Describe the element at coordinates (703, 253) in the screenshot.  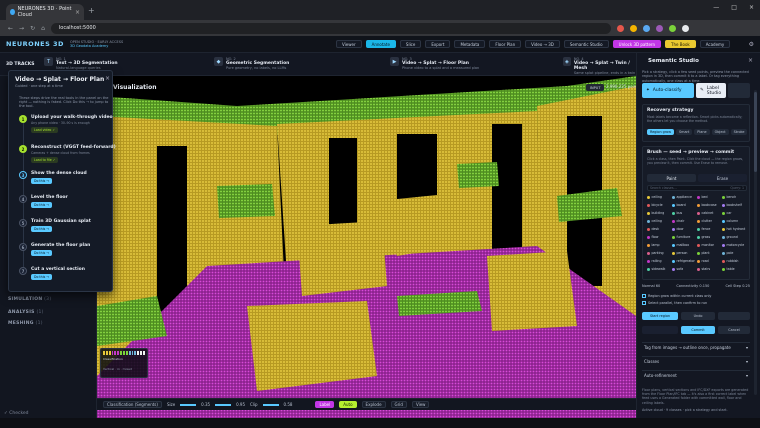
I see `class-item: plant` at that location.